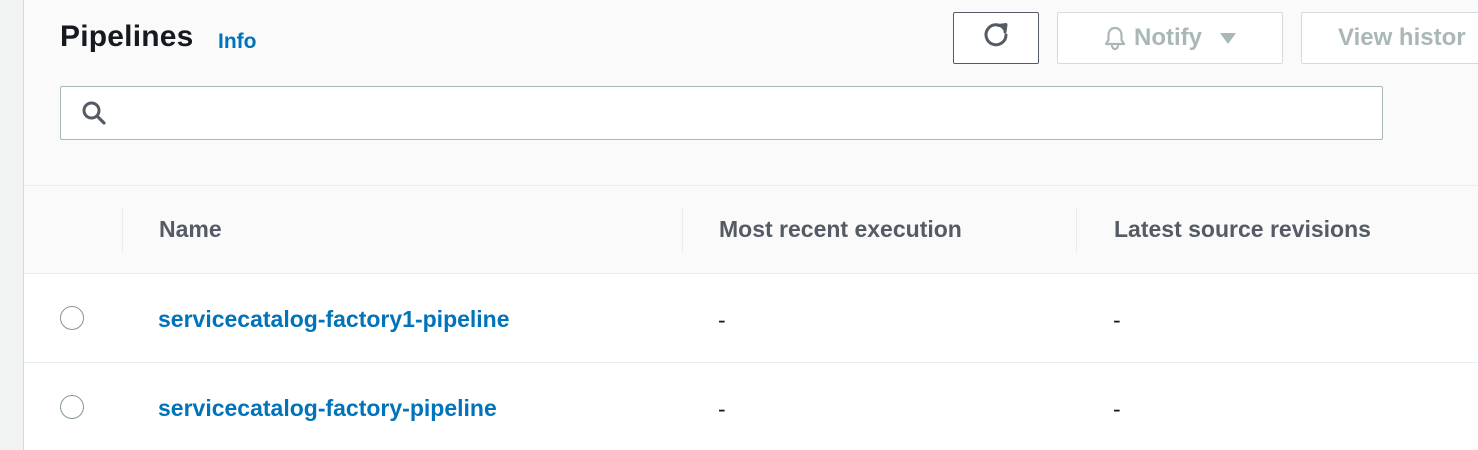 The image size is (1478, 450). Describe the element at coordinates (327, 408) in the screenshot. I see `pipeline-name-link: servicecatalog-factory-pipeline` at that location.